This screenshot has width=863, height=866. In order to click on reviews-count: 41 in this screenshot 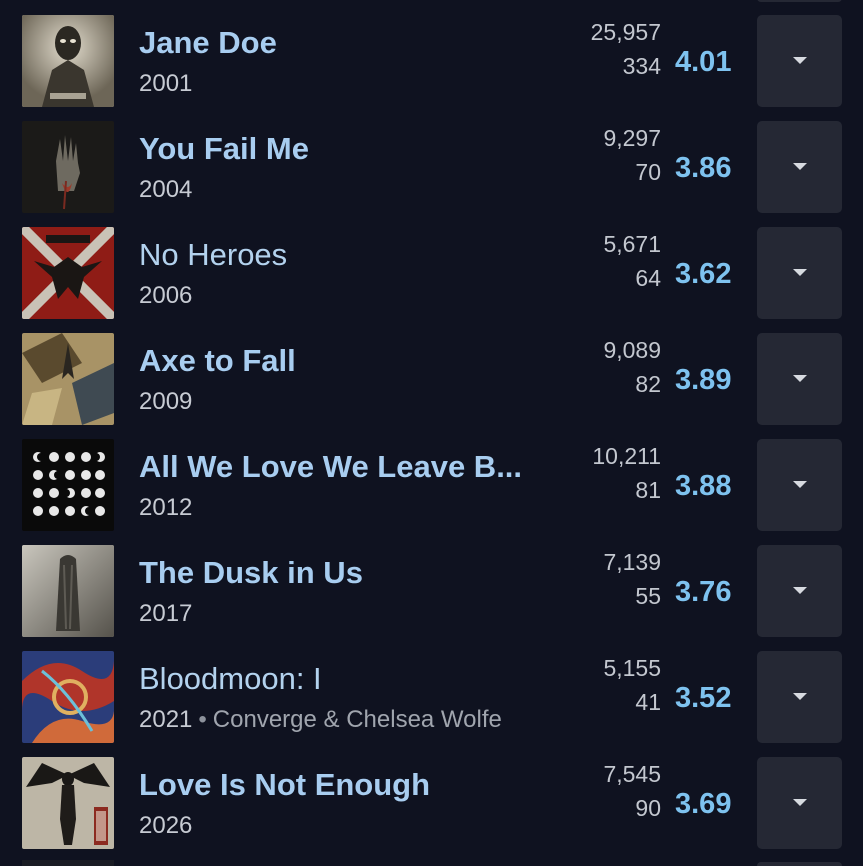, I will do `click(648, 702)`.